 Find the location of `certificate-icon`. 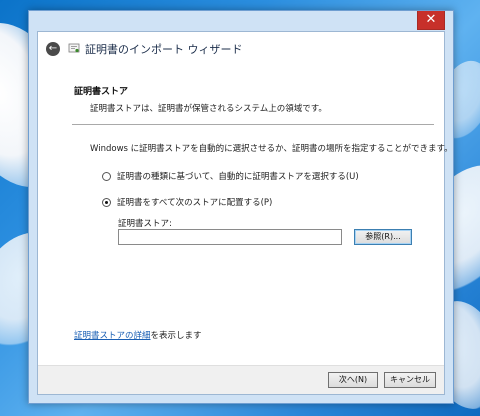

certificate-icon is located at coordinates (74, 48).